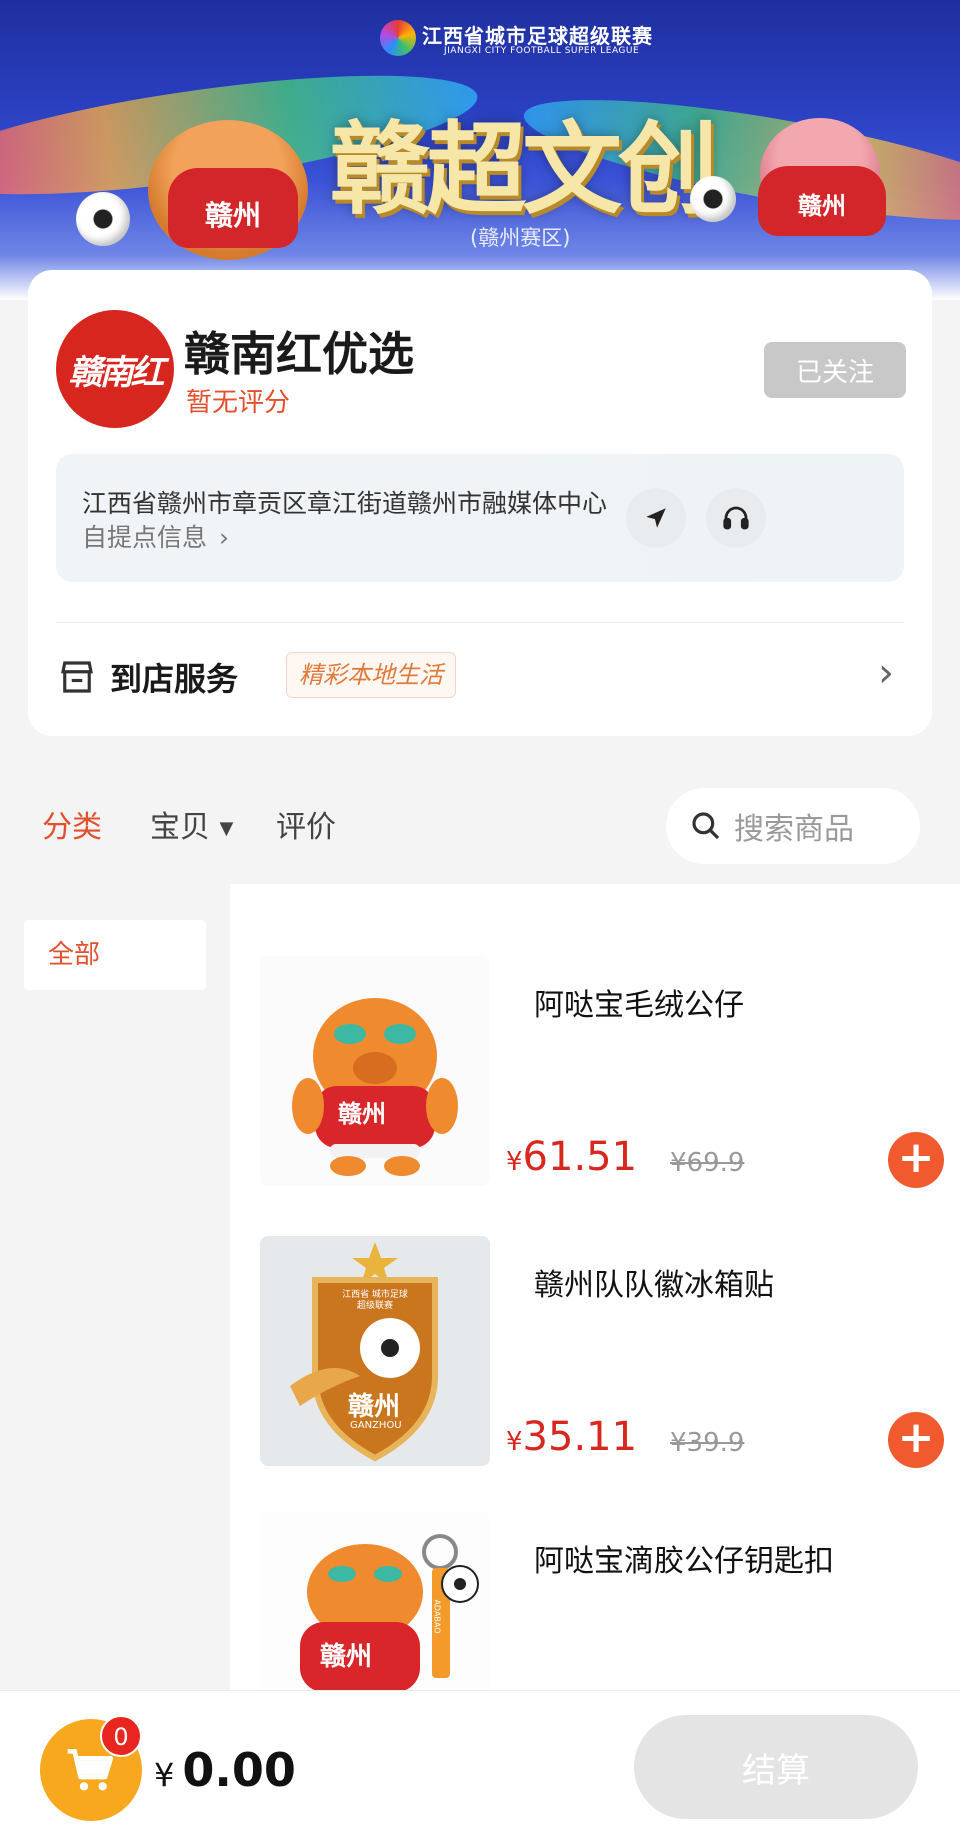  I want to click on follow-button: 已关注, so click(835, 370).